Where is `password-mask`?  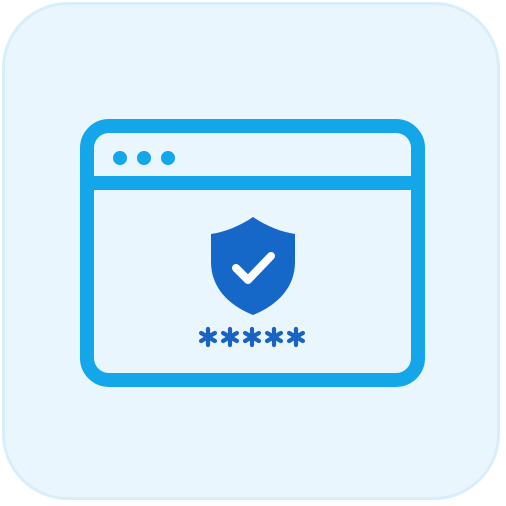 password-mask is located at coordinates (252, 337).